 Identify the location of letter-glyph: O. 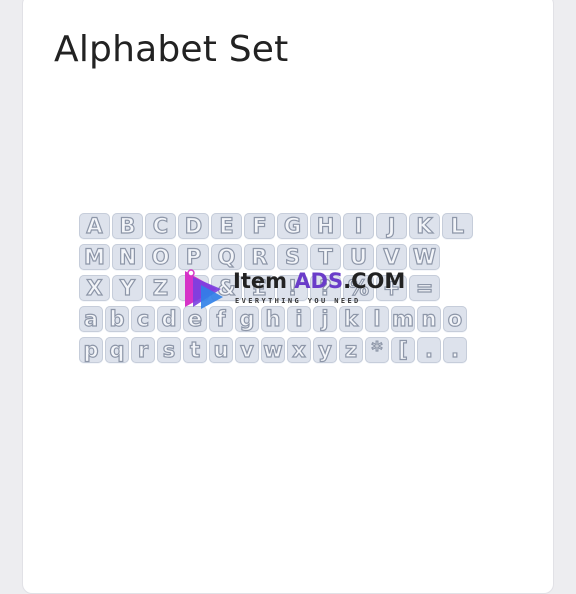
(160, 256).